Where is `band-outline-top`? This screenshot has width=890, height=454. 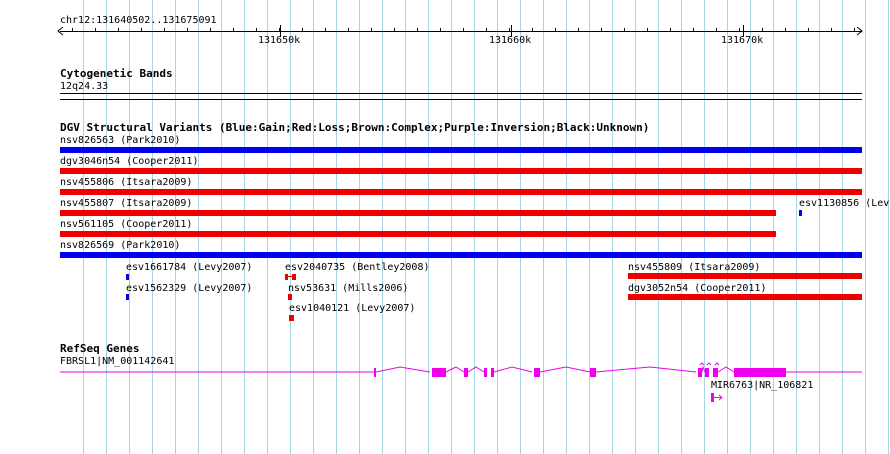 band-outline-top is located at coordinates (461, 93).